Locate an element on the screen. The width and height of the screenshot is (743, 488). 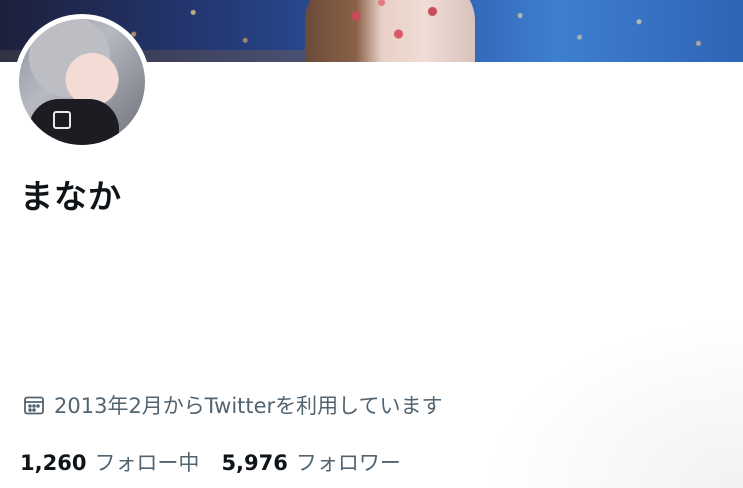
followers-link: 5,976 フォロワー is located at coordinates (310, 462).